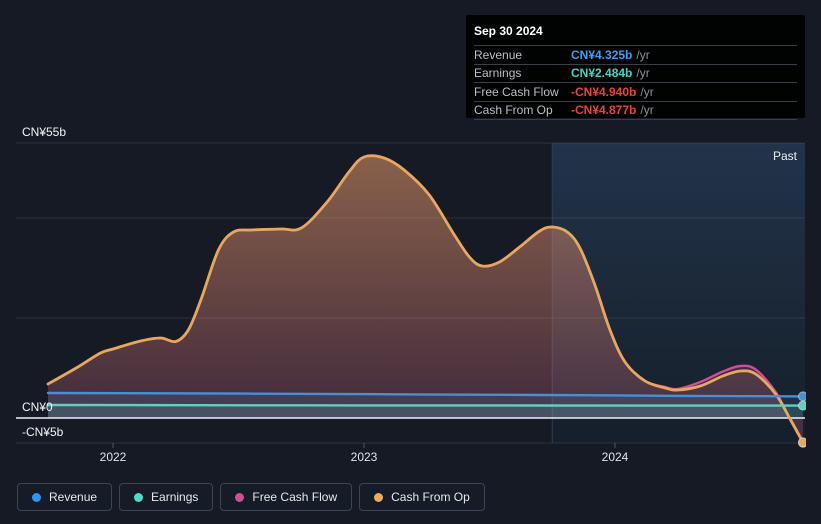 Image resolution: width=821 pixels, height=524 pixels. What do you see at coordinates (37, 407) in the screenshot?
I see `y-axis-label: CN¥0` at bounding box center [37, 407].